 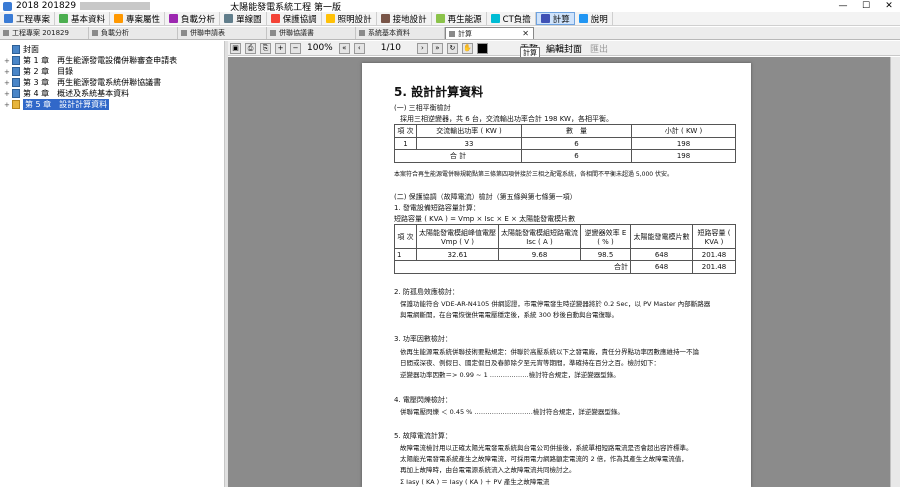 I want to click on zoom-select: 100%, so click(x=320, y=48).